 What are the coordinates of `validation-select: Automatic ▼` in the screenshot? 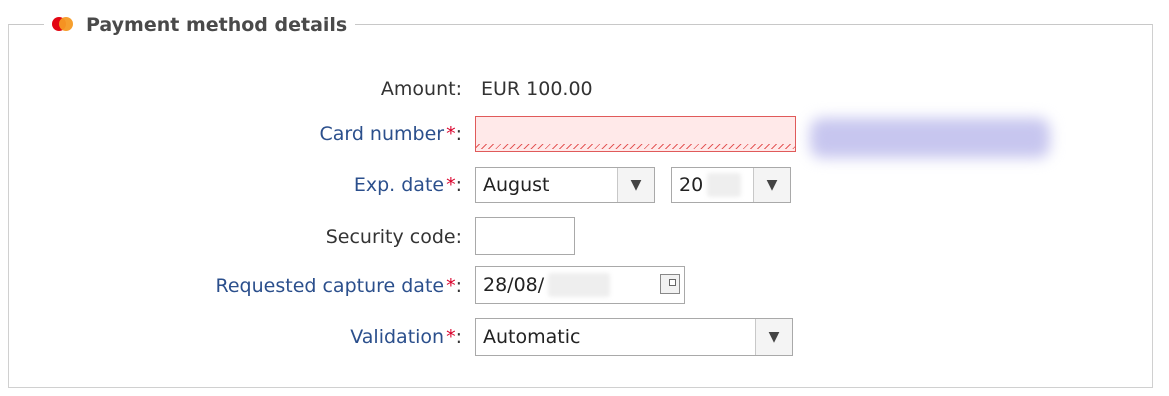 It's located at (634, 337).